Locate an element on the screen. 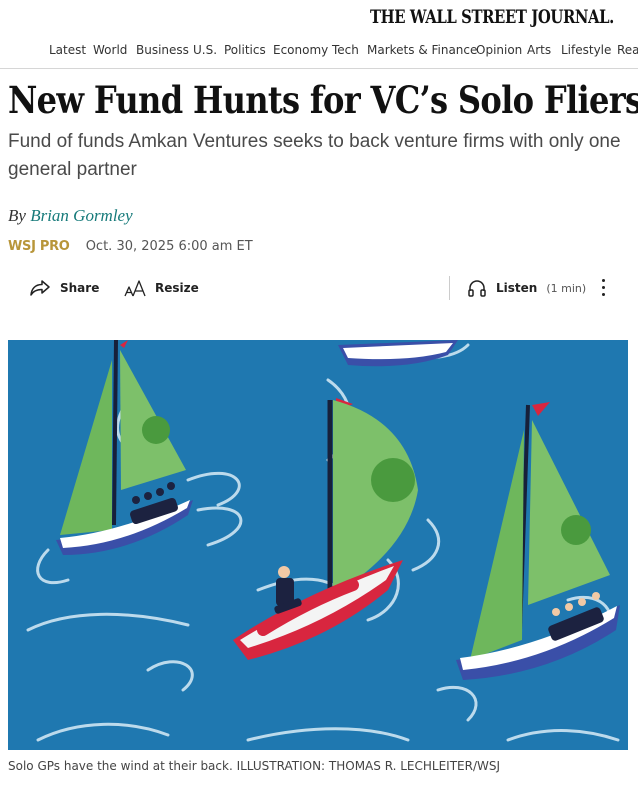 Image resolution: width=638 pixels, height=785 pixels. more-options-button is located at coordinates (603, 289).